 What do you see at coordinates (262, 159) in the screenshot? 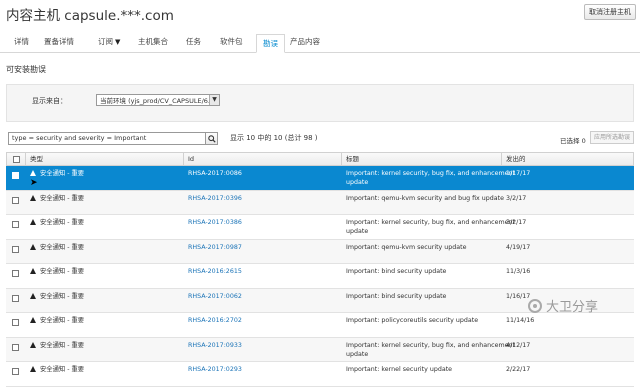
I see `column-id: Id` at bounding box center [262, 159].